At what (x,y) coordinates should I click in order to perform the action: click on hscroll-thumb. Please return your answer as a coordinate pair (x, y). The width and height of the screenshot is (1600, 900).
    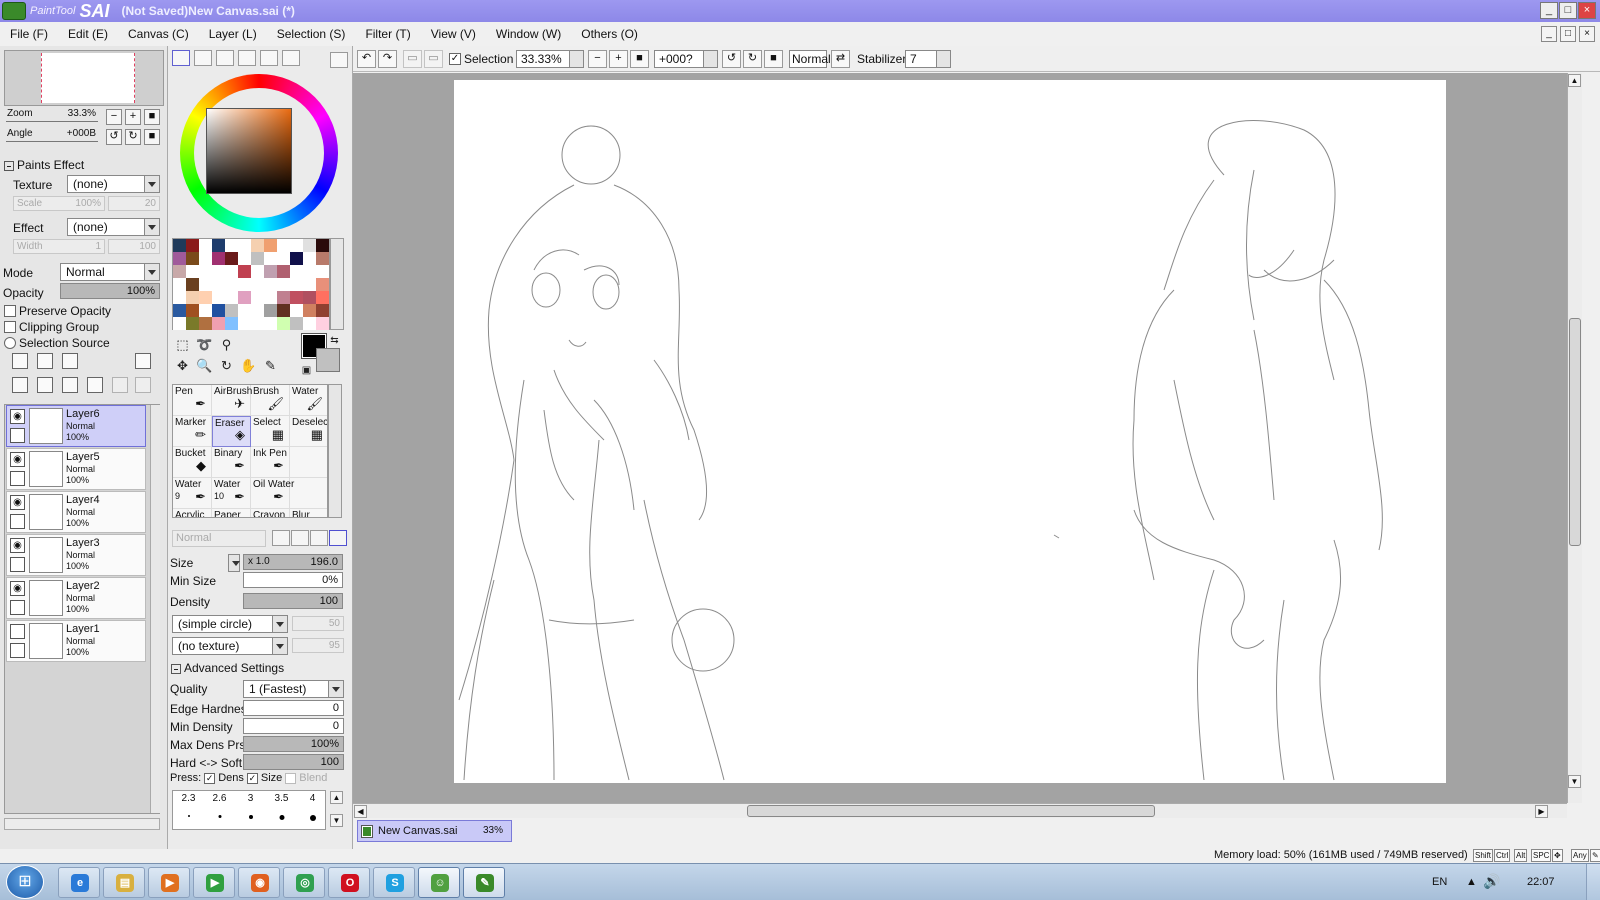
    Looking at the image, I should click on (951, 811).